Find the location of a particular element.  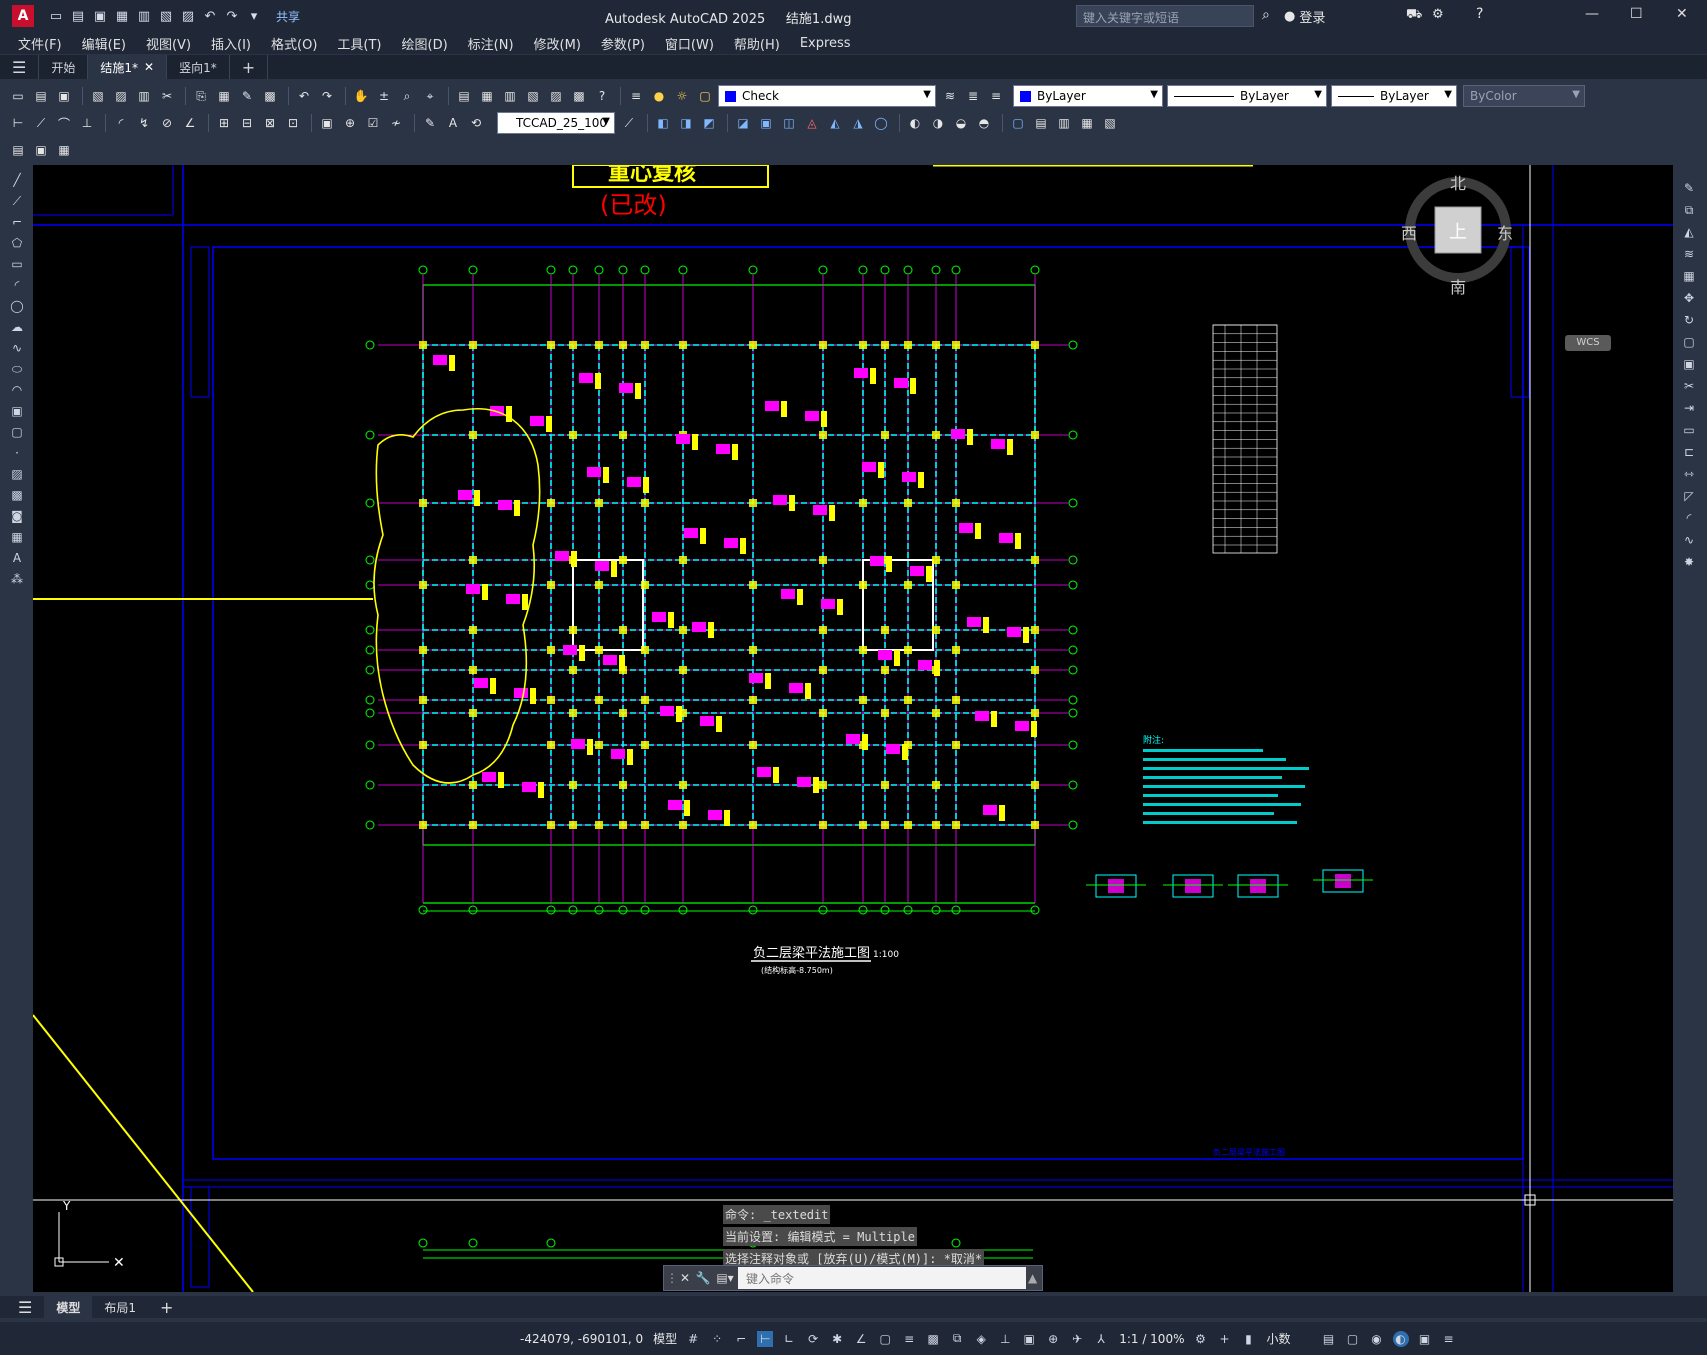

plotstyle-dropdown: ByColor ▼ is located at coordinates (1524, 96).